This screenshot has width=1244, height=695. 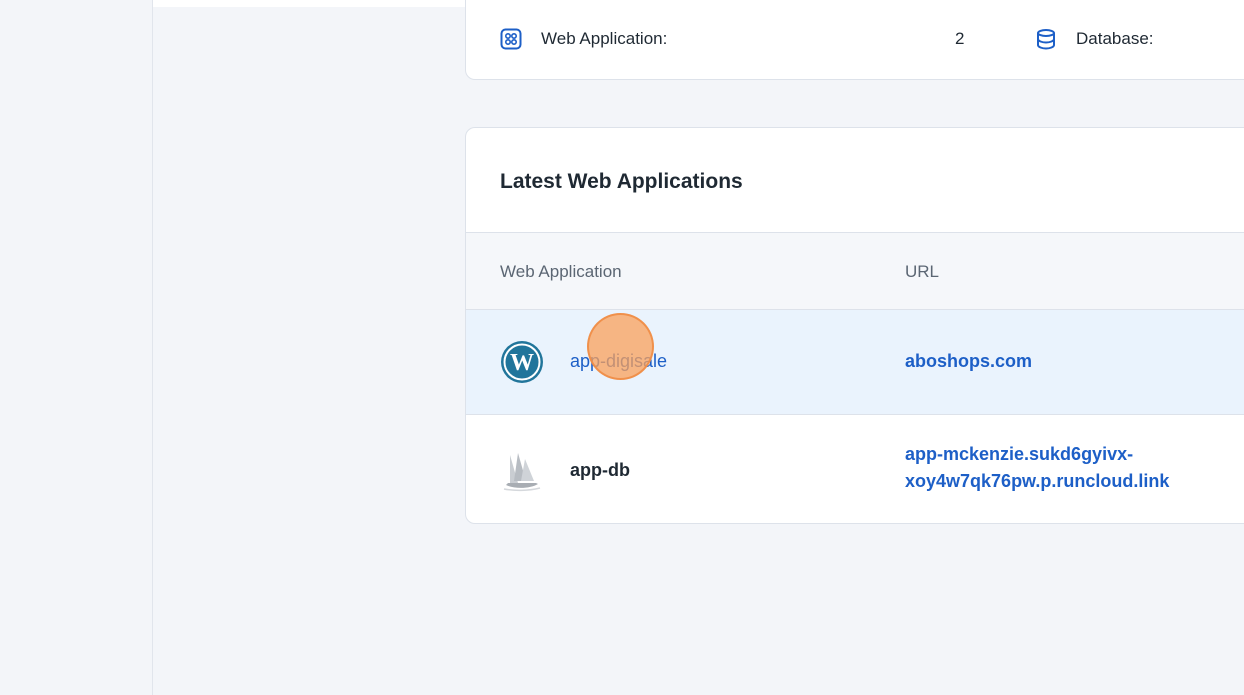 I want to click on cursor-highlight, so click(x=620, y=346).